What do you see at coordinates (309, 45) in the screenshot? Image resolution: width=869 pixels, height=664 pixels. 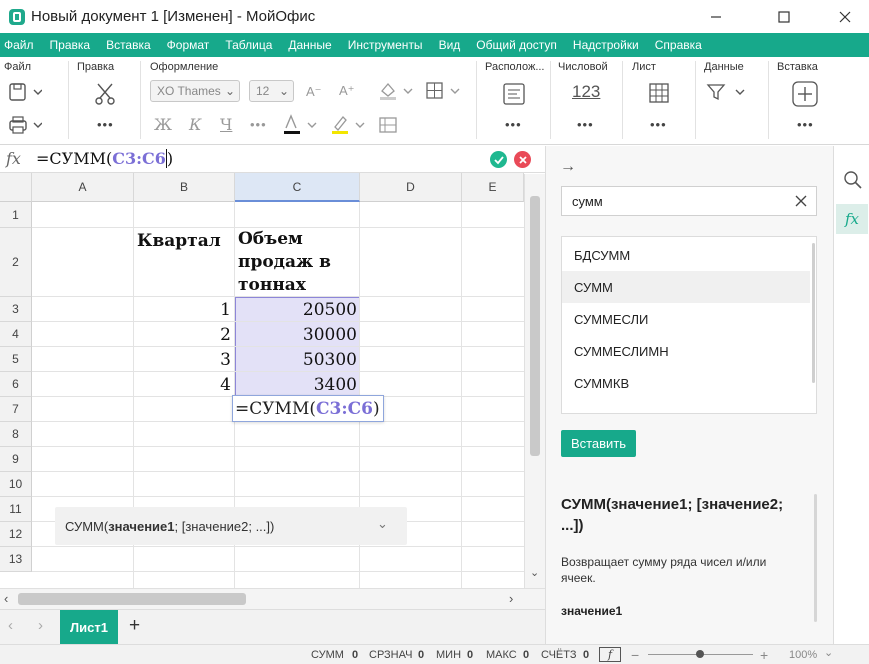 I see `menu-data: Данные` at bounding box center [309, 45].